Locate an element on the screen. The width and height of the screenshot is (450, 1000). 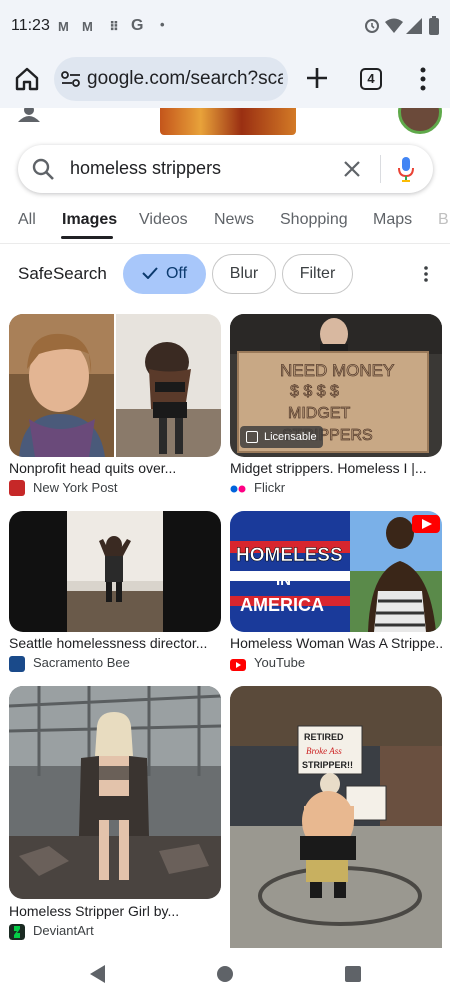
svg-text: HOMELESS is located at coordinates (289, 555).